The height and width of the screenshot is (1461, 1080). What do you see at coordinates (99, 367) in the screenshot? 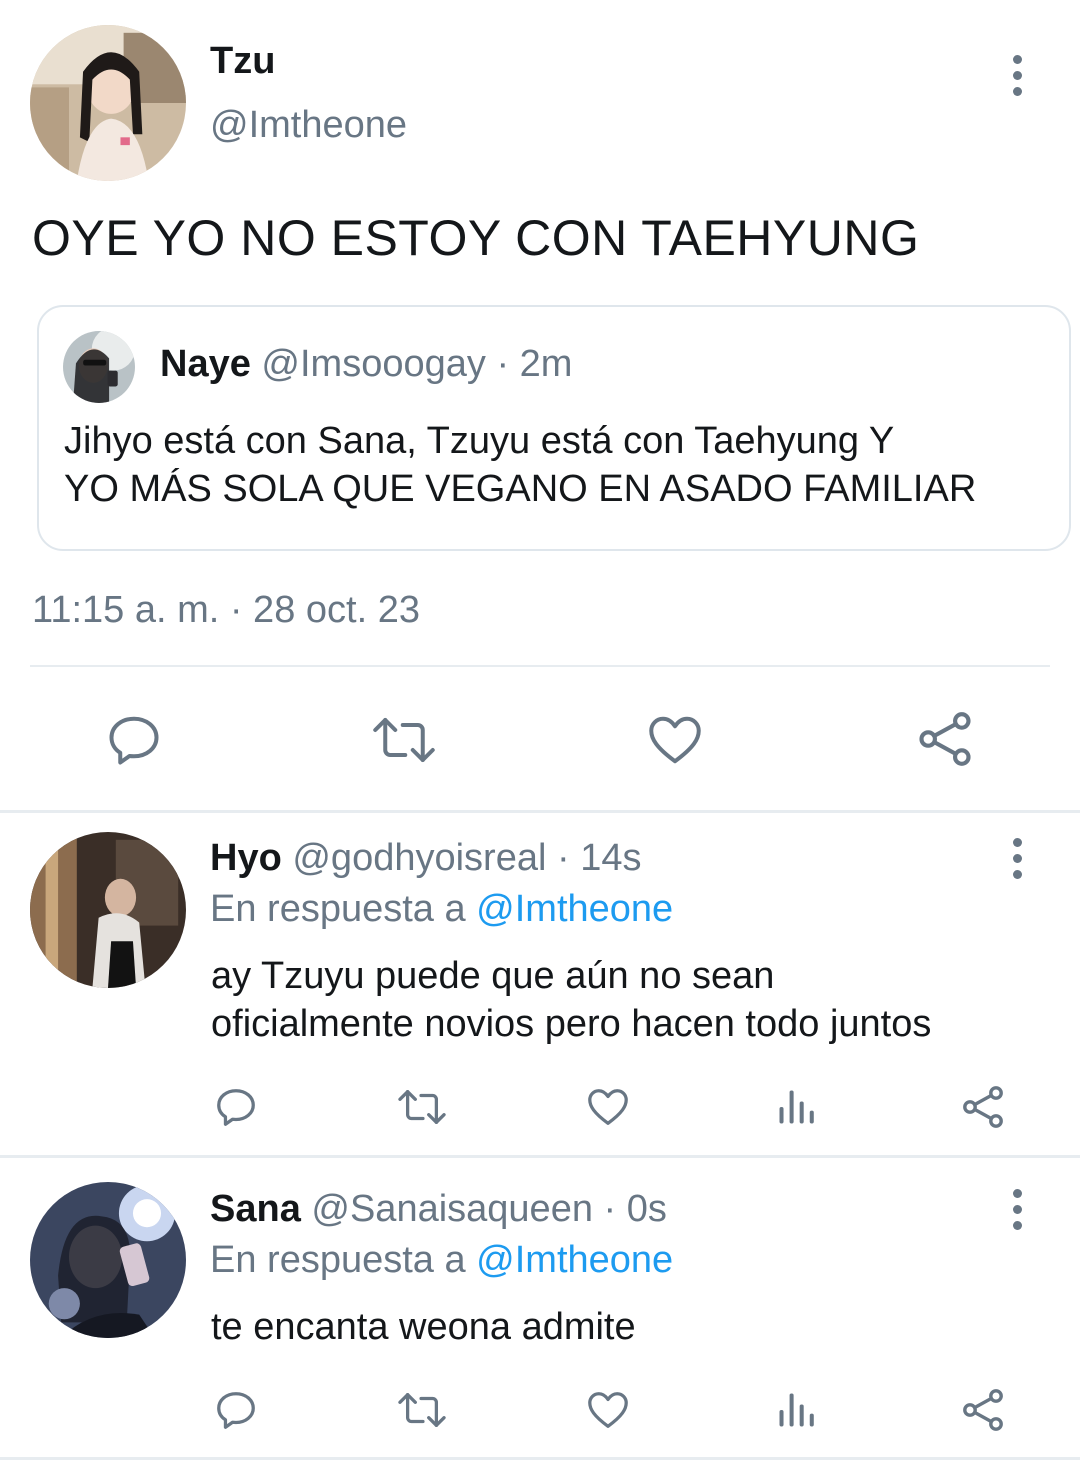
I see `avatar-naye` at bounding box center [99, 367].